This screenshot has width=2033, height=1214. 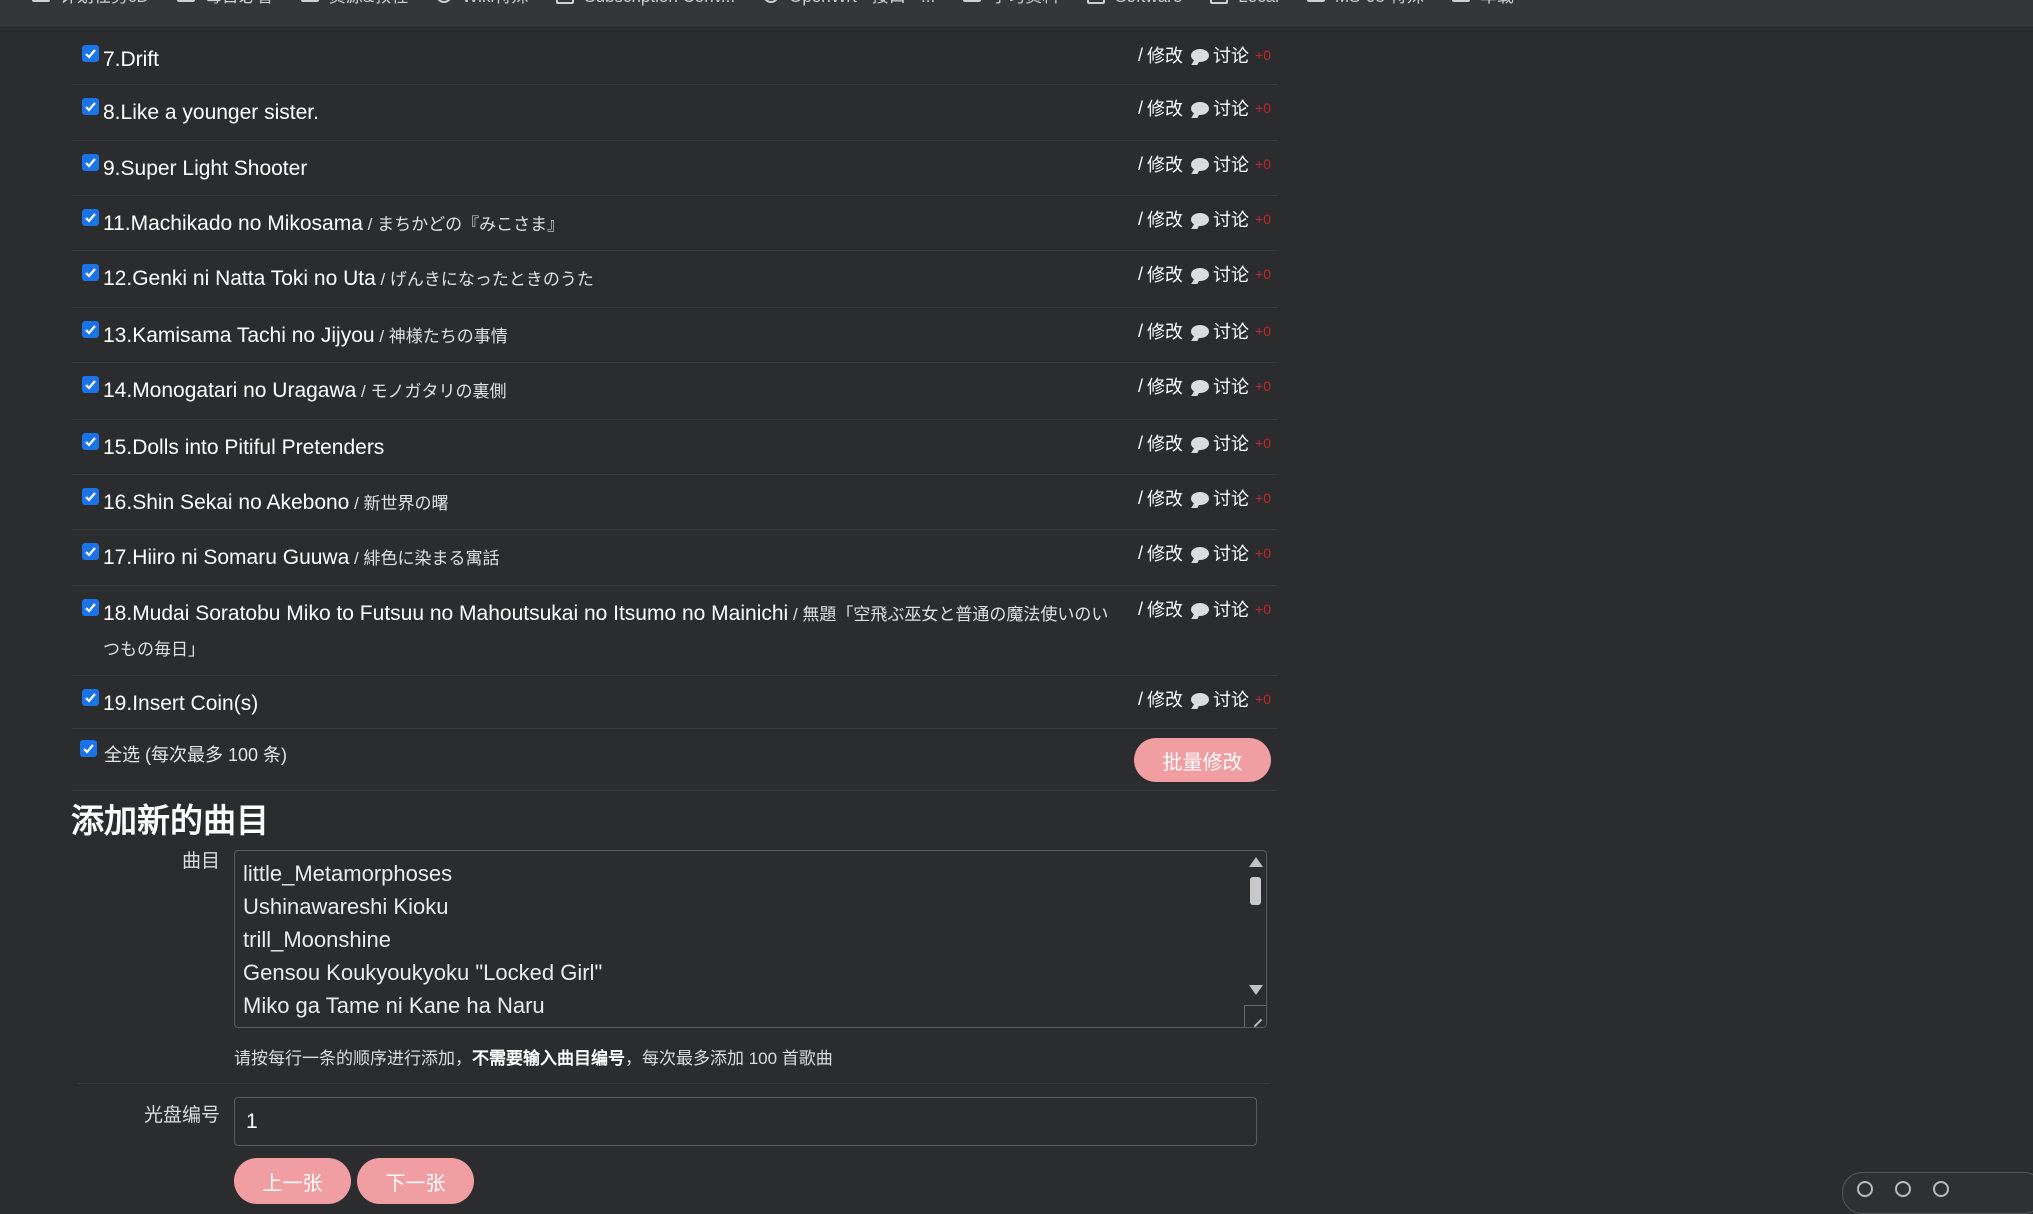 What do you see at coordinates (1256, 990) in the screenshot?
I see `scroll-down-arrow-icon` at bounding box center [1256, 990].